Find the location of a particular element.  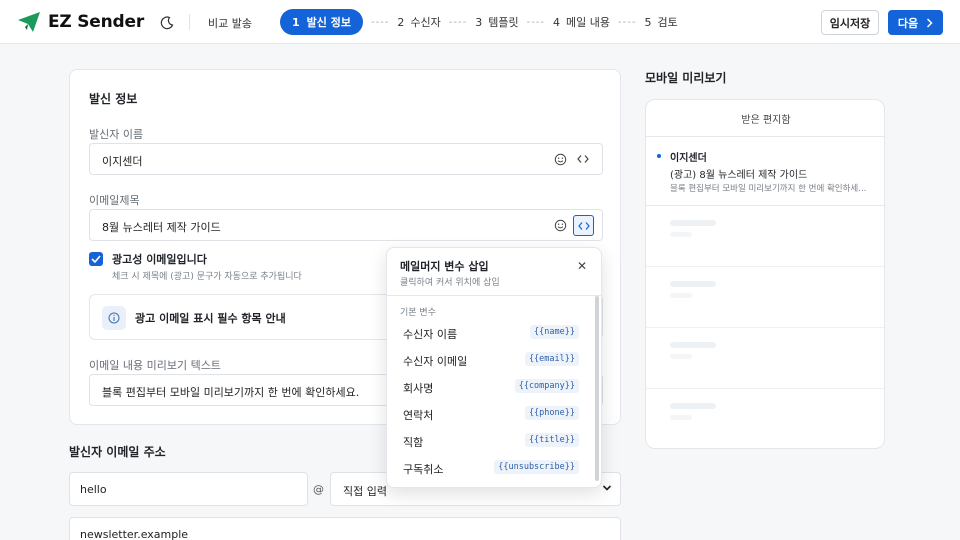

at-symbol: @ is located at coordinates (318, 489).